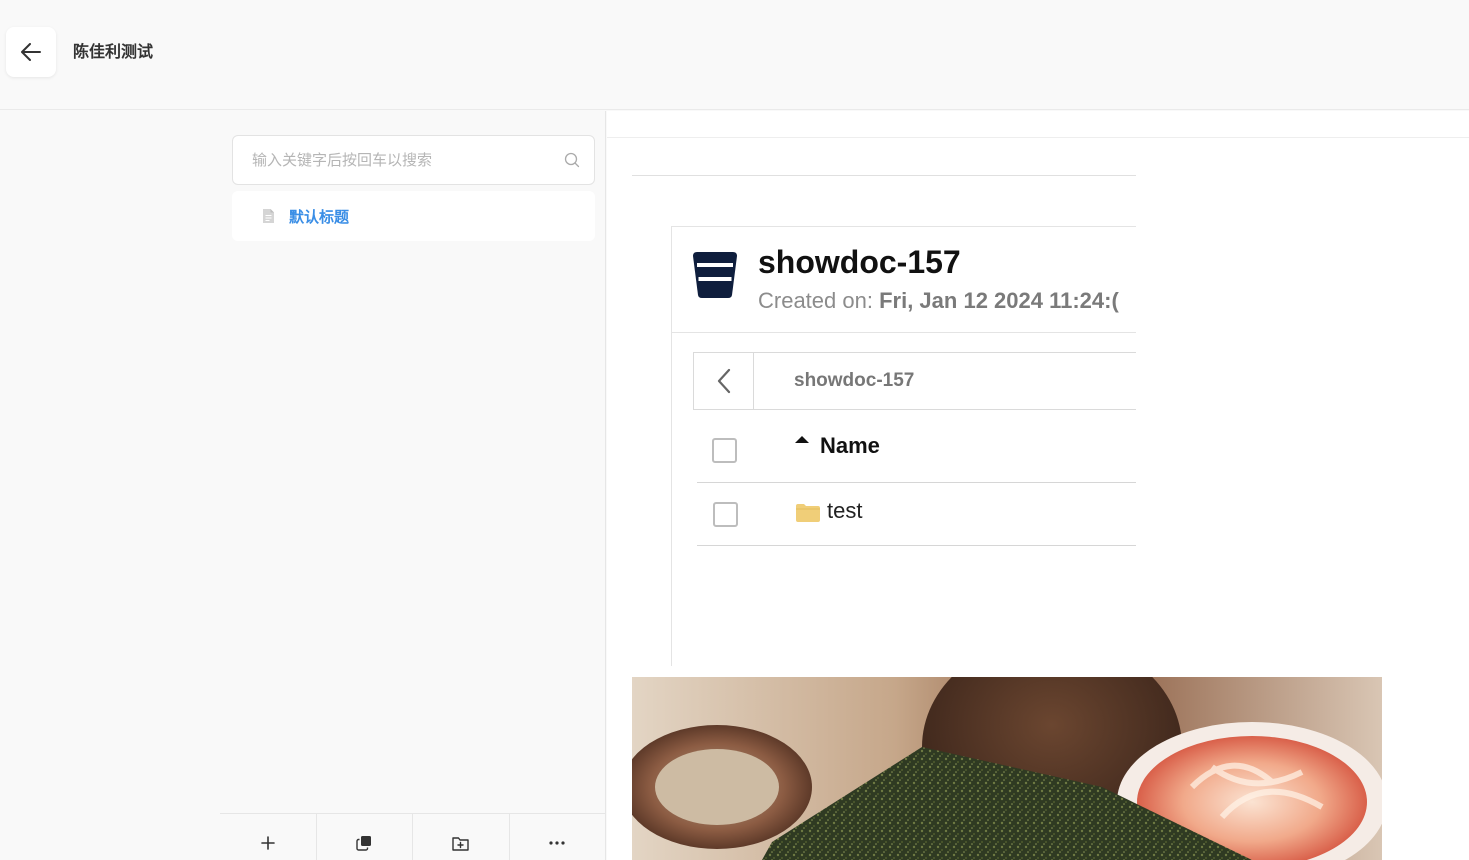 The image size is (1469, 860). I want to click on select-all-checkbox, so click(724, 450).